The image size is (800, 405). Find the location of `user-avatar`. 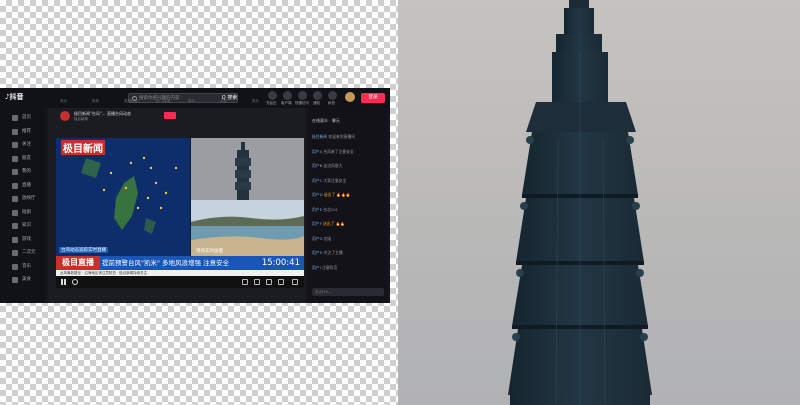

user-avatar is located at coordinates (350, 97).